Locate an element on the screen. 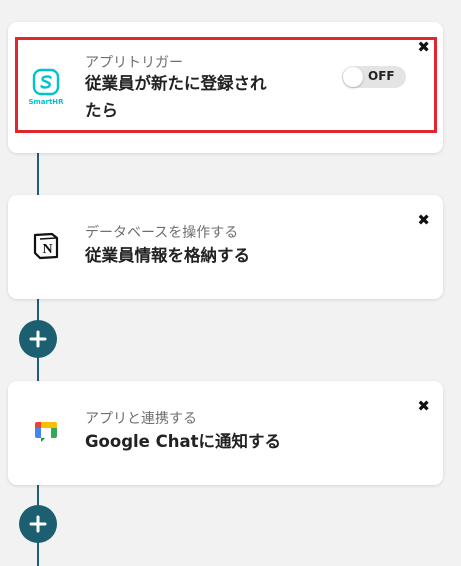  step-title: Google Chatに通知する is located at coordinates (183, 441).